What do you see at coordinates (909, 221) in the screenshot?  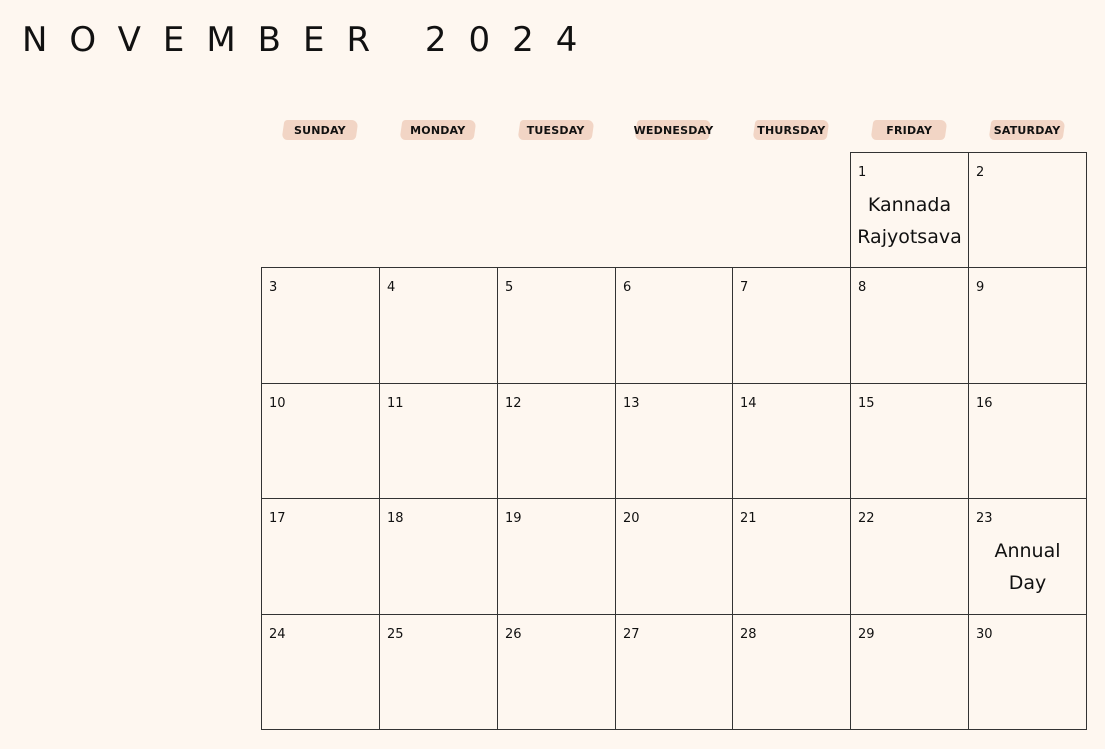 I see `day-event: Kannada Rajyotsava` at bounding box center [909, 221].